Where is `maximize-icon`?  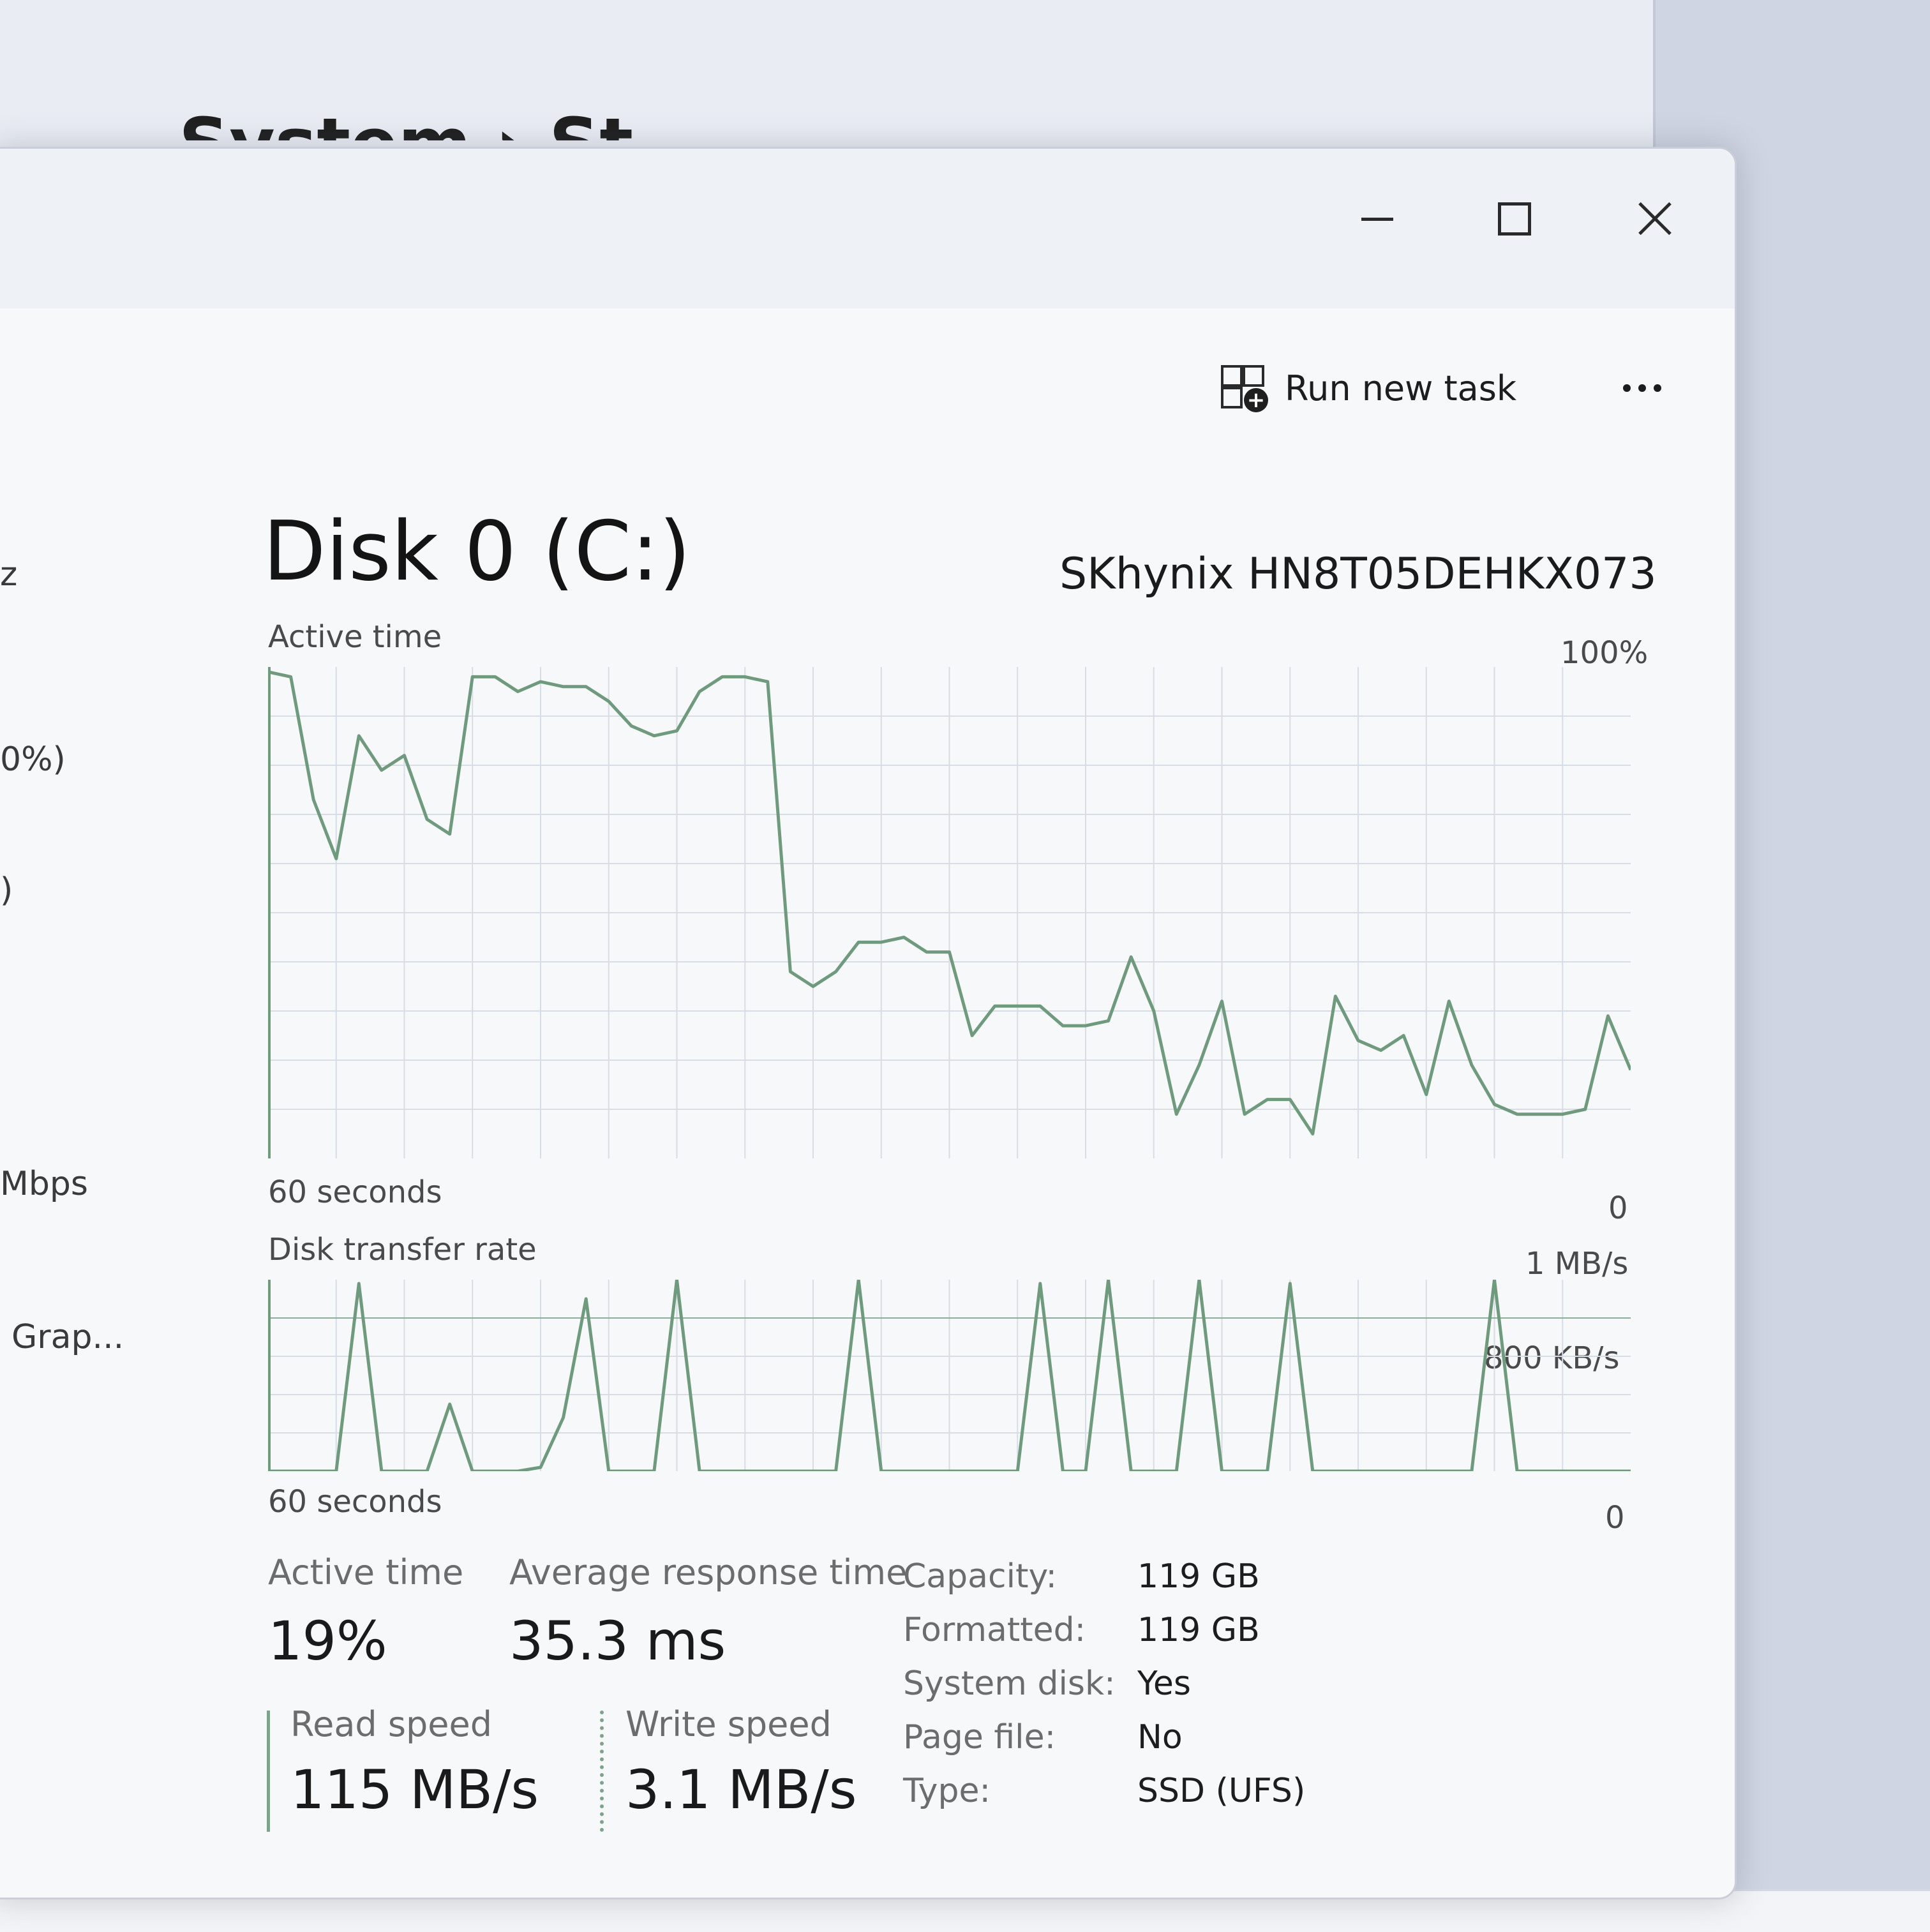
maximize-icon is located at coordinates (1515, 219).